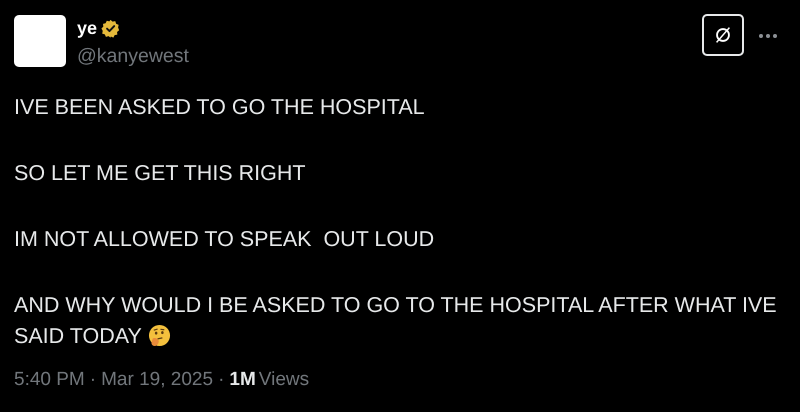 This screenshot has width=800, height=412. I want to click on views-label: Views, so click(284, 380).